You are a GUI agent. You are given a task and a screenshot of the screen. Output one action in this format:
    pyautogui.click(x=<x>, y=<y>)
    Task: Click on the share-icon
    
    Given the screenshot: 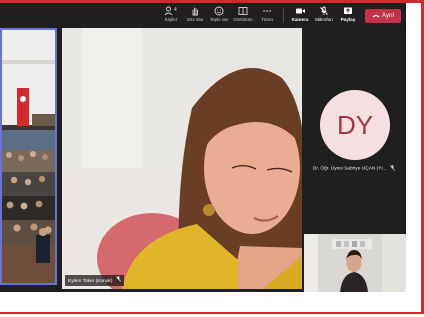 What is the action you would take?
    pyautogui.click(x=348, y=11)
    